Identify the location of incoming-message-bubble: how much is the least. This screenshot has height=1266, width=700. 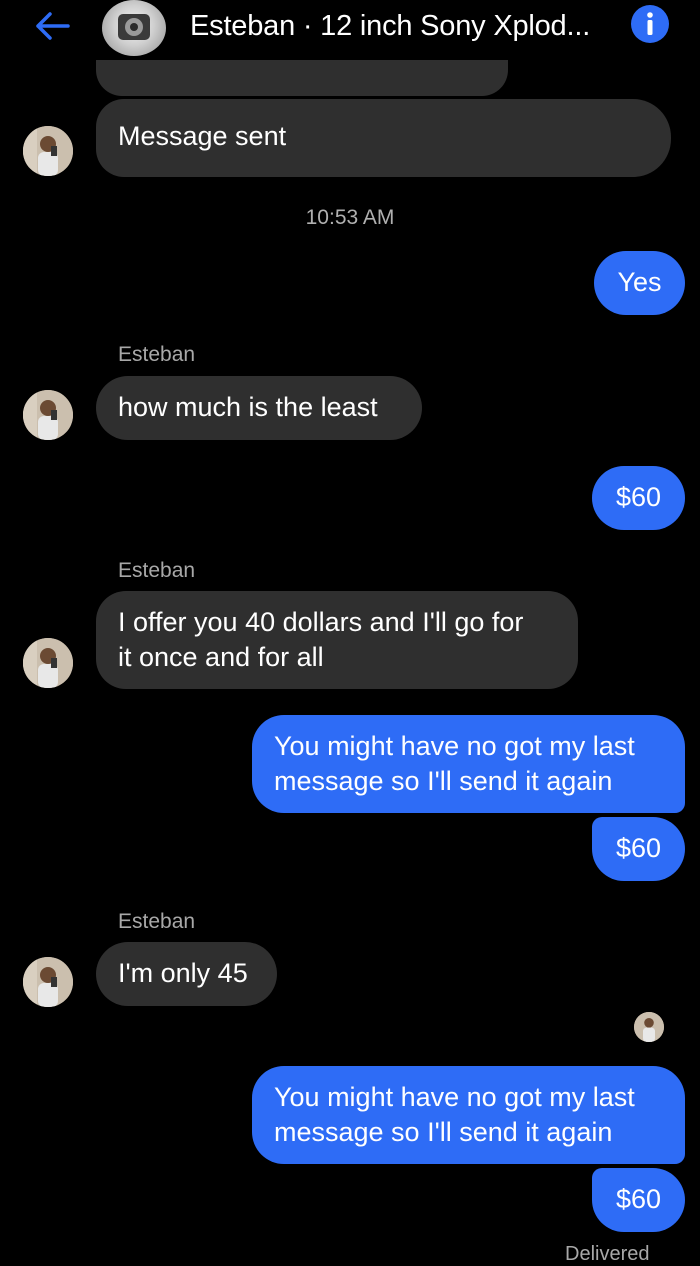
(259, 408).